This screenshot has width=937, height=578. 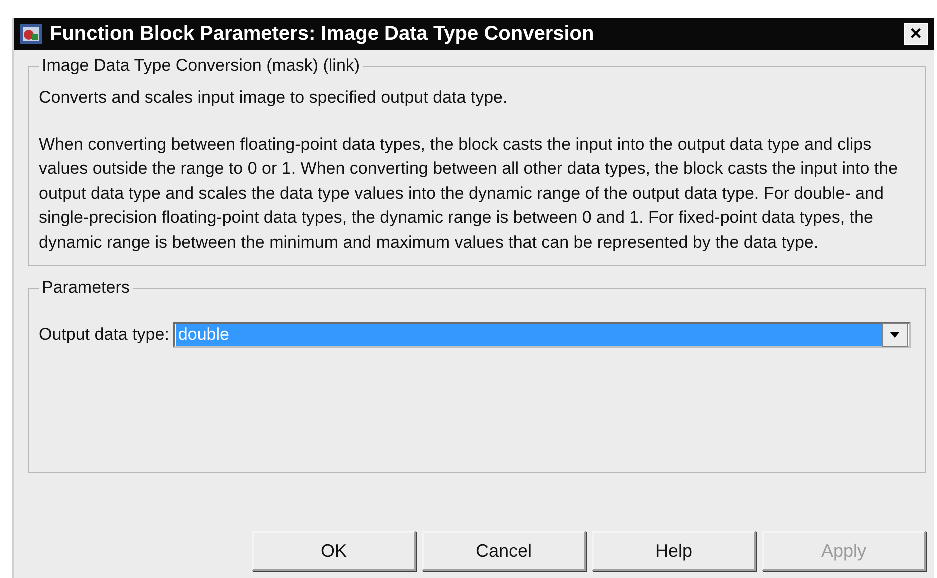 What do you see at coordinates (334, 551) in the screenshot?
I see `dialog-button: OK` at bounding box center [334, 551].